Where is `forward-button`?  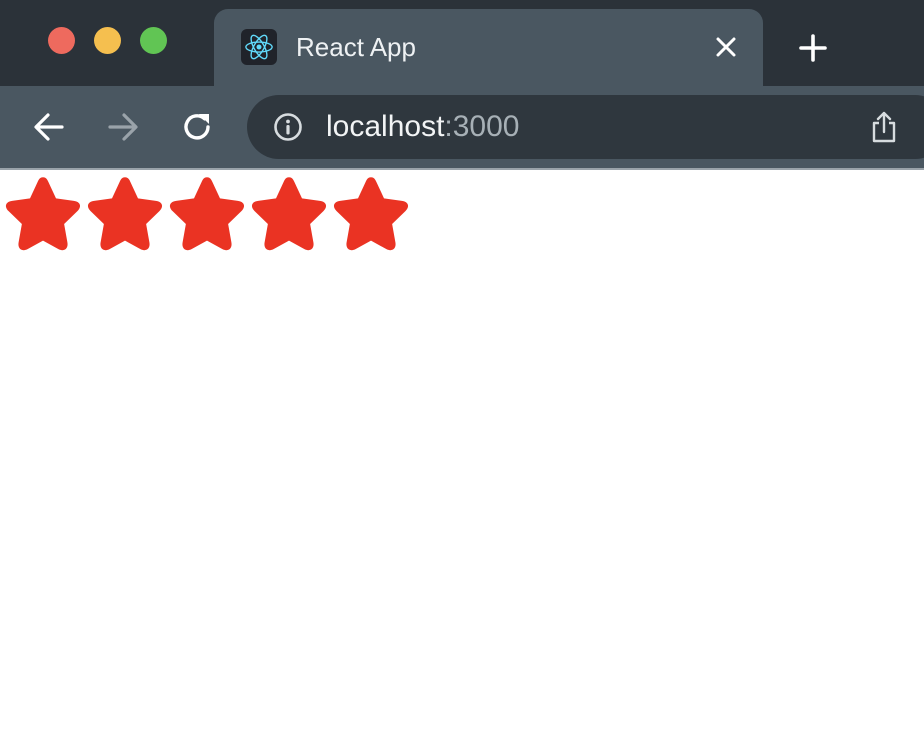
forward-button is located at coordinates (123, 127).